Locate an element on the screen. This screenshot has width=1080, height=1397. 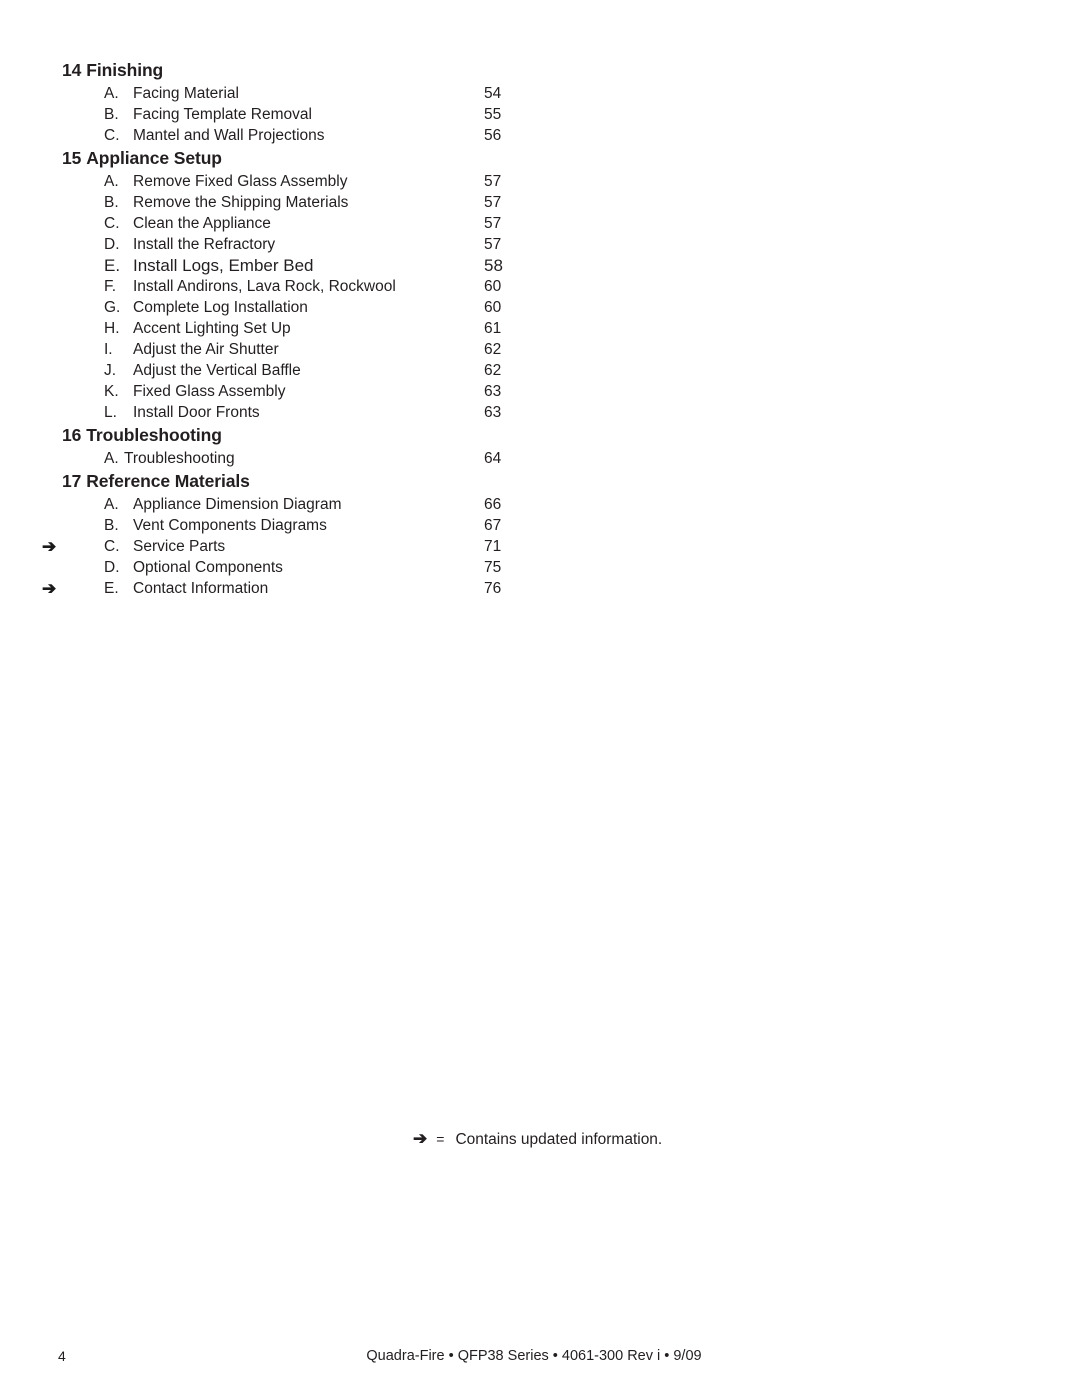
toc-entry-letter: L. is located at coordinates (110, 412).